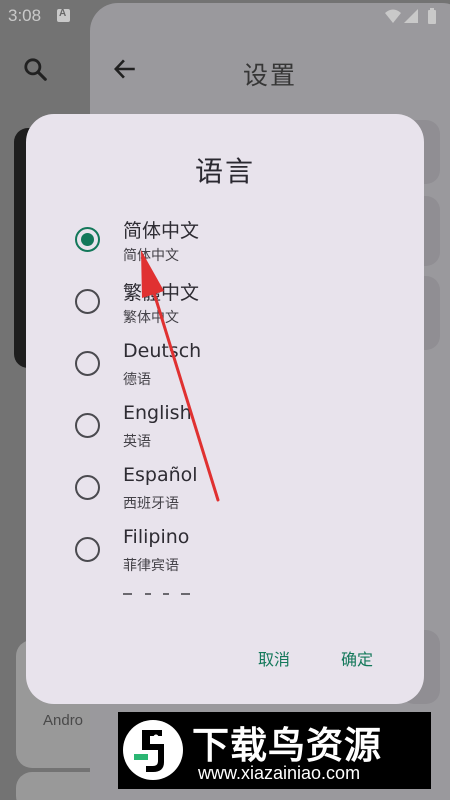  What do you see at coordinates (153, 750) in the screenshot?
I see `bird-logo-icon` at bounding box center [153, 750].